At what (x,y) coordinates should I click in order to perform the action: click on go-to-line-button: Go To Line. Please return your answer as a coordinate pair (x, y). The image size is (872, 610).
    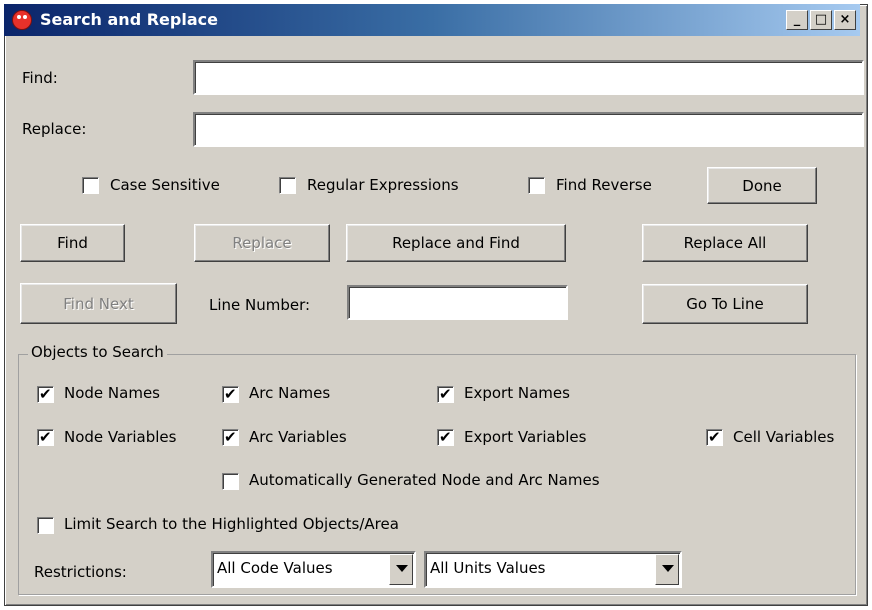
    Looking at the image, I should click on (725, 304).